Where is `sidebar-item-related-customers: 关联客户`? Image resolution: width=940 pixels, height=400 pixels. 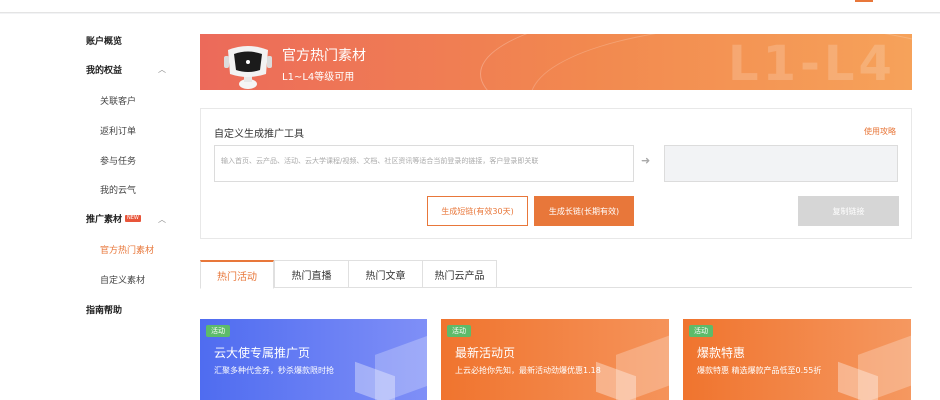
sidebar-item-related-customers: 关联客户 is located at coordinates (118, 100).